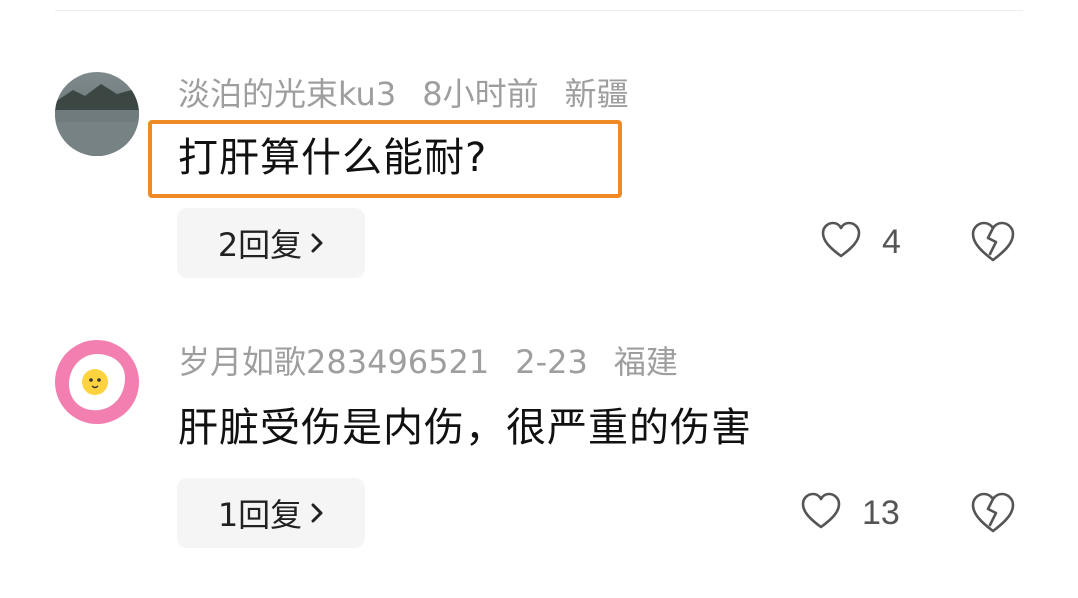 The image size is (1078, 598). What do you see at coordinates (645, 362) in the screenshot?
I see `location: 福建` at bounding box center [645, 362].